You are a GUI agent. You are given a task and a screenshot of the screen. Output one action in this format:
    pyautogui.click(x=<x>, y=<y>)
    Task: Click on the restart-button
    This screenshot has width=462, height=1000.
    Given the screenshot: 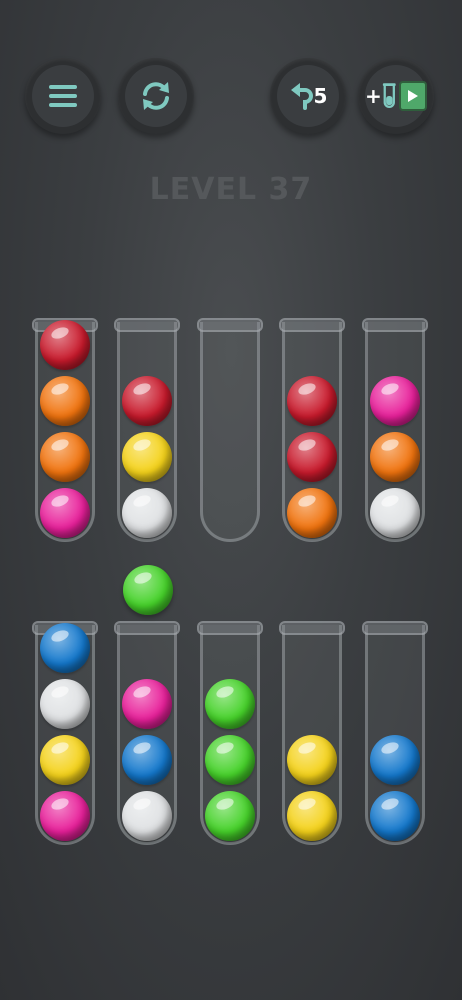 What is the action you would take?
    pyautogui.click(x=156, y=96)
    